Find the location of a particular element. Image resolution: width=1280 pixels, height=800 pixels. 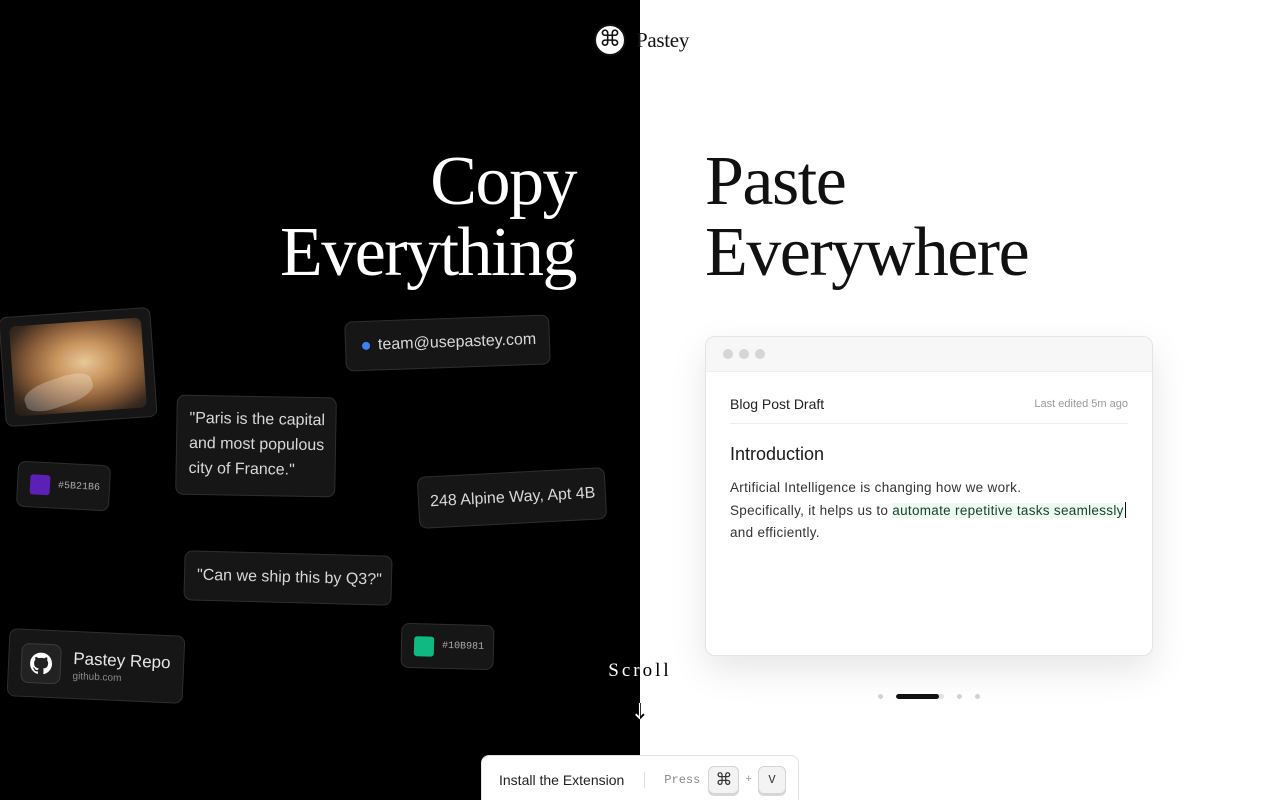

clip-card-address: 248 Alpine Way, Apt 4B is located at coordinates (512, 498).